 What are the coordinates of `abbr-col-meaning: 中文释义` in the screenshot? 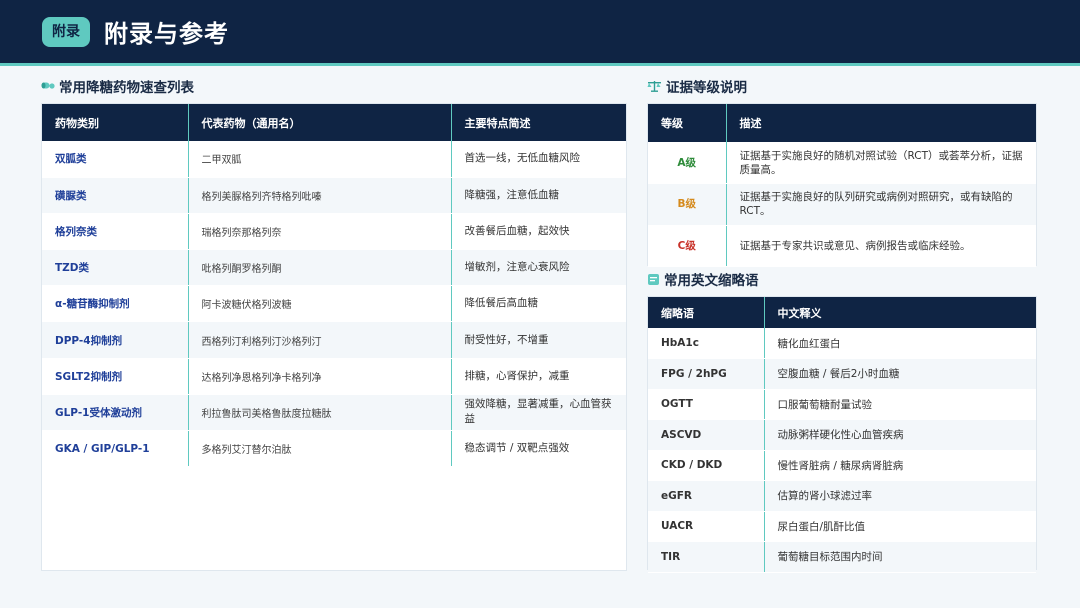 It's located at (900, 312).